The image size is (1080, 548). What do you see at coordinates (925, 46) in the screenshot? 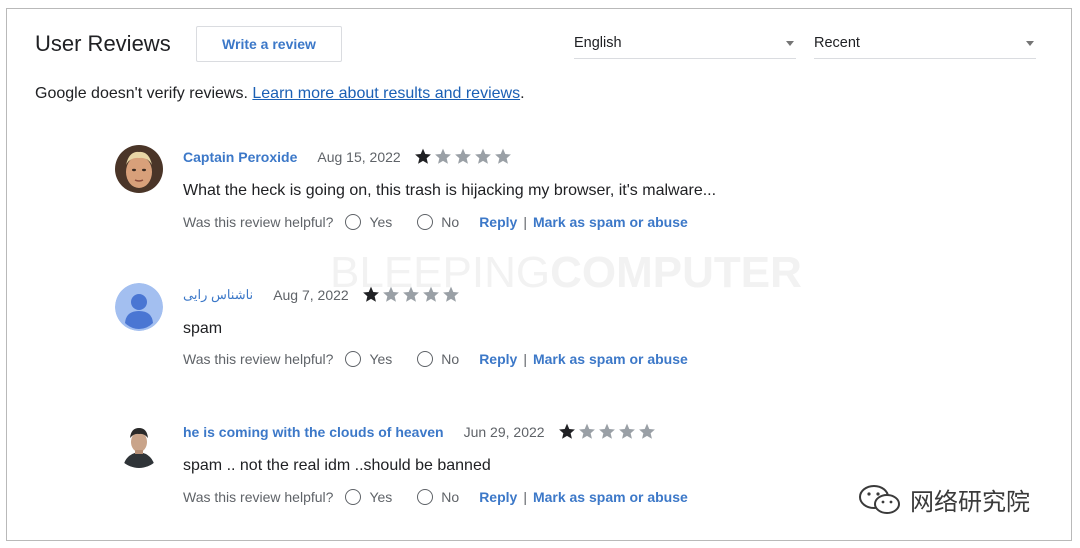
I see `sort-select: Recent` at bounding box center [925, 46].